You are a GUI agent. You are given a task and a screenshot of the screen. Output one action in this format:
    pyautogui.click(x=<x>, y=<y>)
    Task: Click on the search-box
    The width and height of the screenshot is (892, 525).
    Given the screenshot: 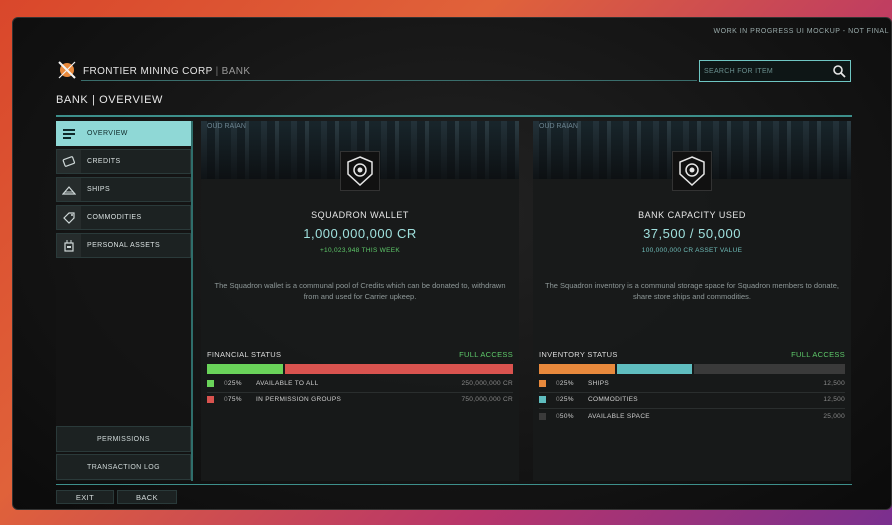 What is the action you would take?
    pyautogui.click(x=775, y=71)
    